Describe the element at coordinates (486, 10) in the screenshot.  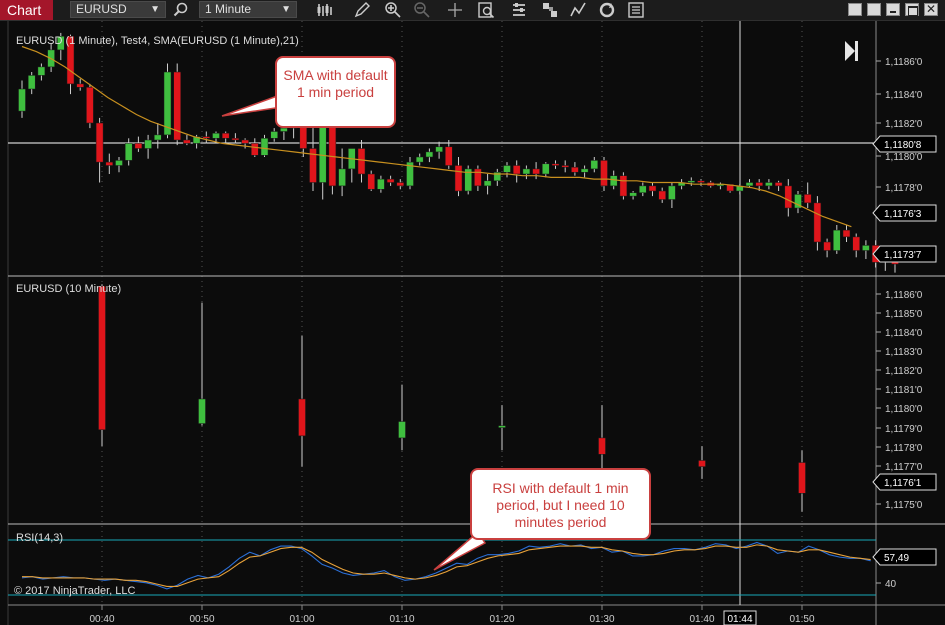
I see `data-box-icon` at that location.